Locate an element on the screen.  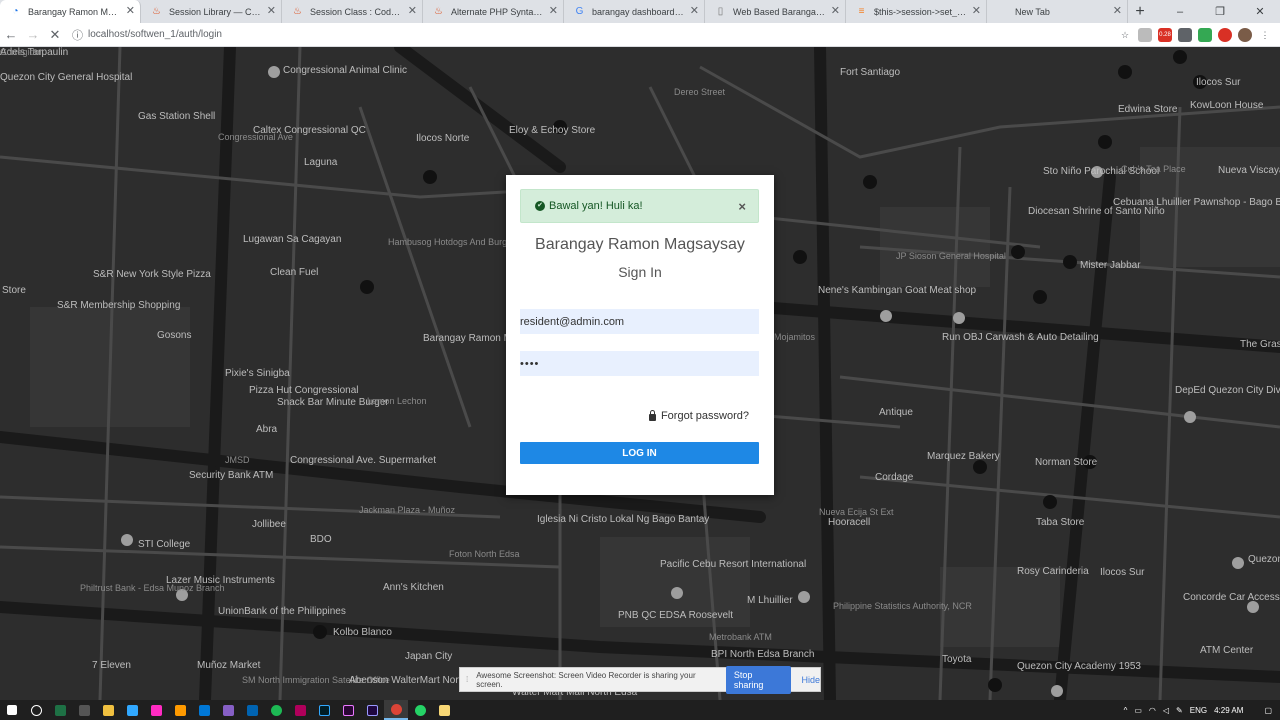
visual-studio-icon is located at coordinates (228, 710).